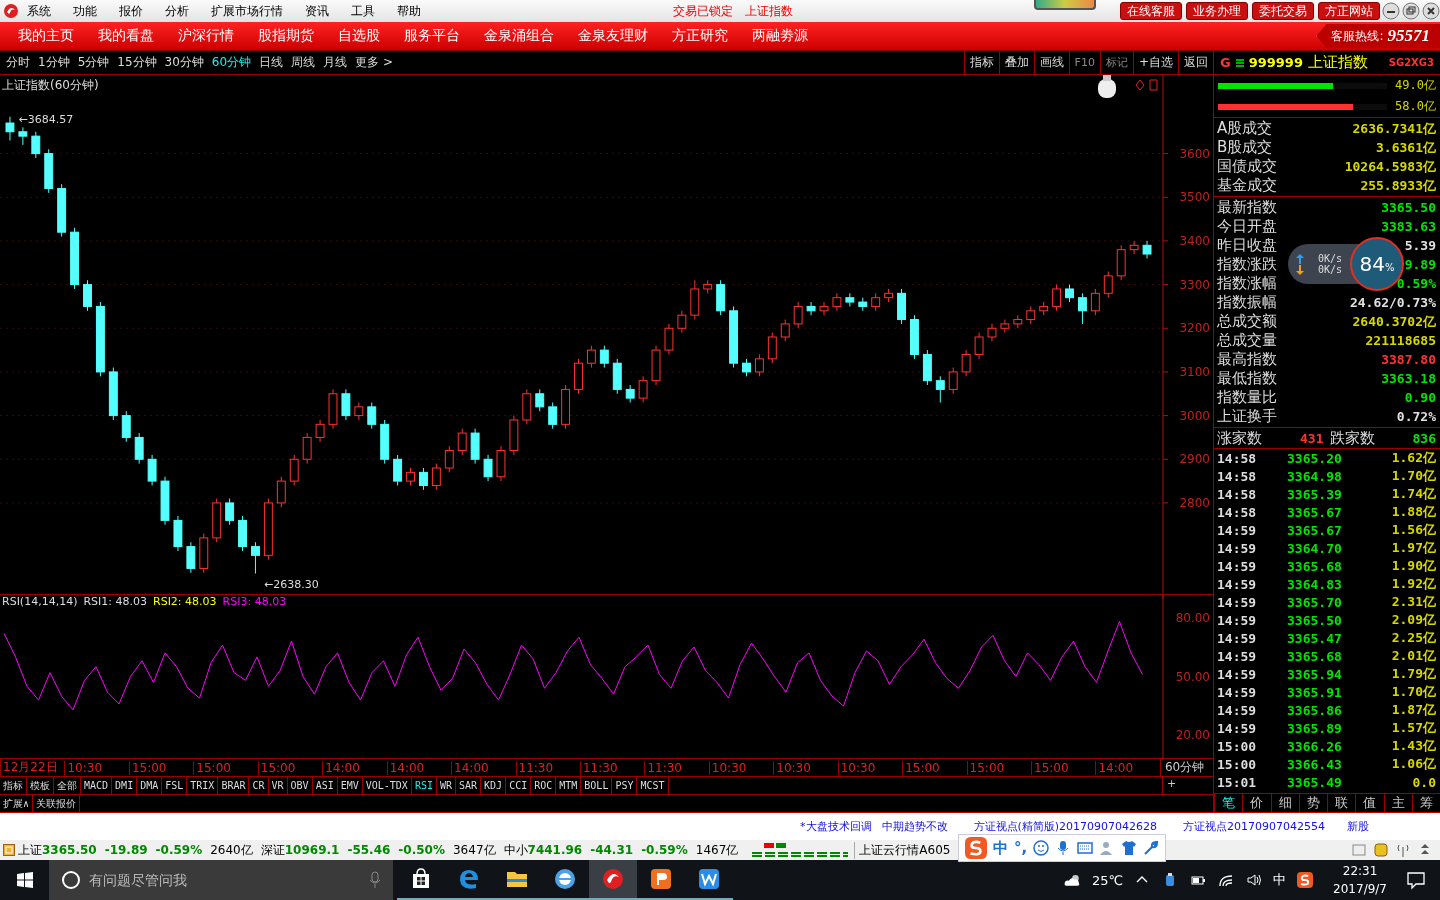  Describe the element at coordinates (1283, 11) in the screenshot. I see `service-button: 委托交易` at that location.